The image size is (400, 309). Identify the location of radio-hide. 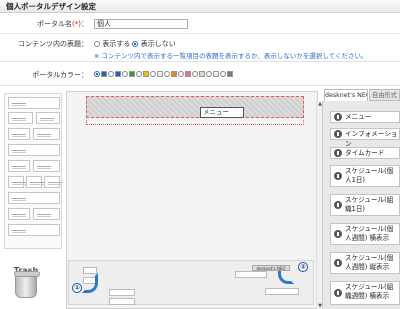
(135, 44).